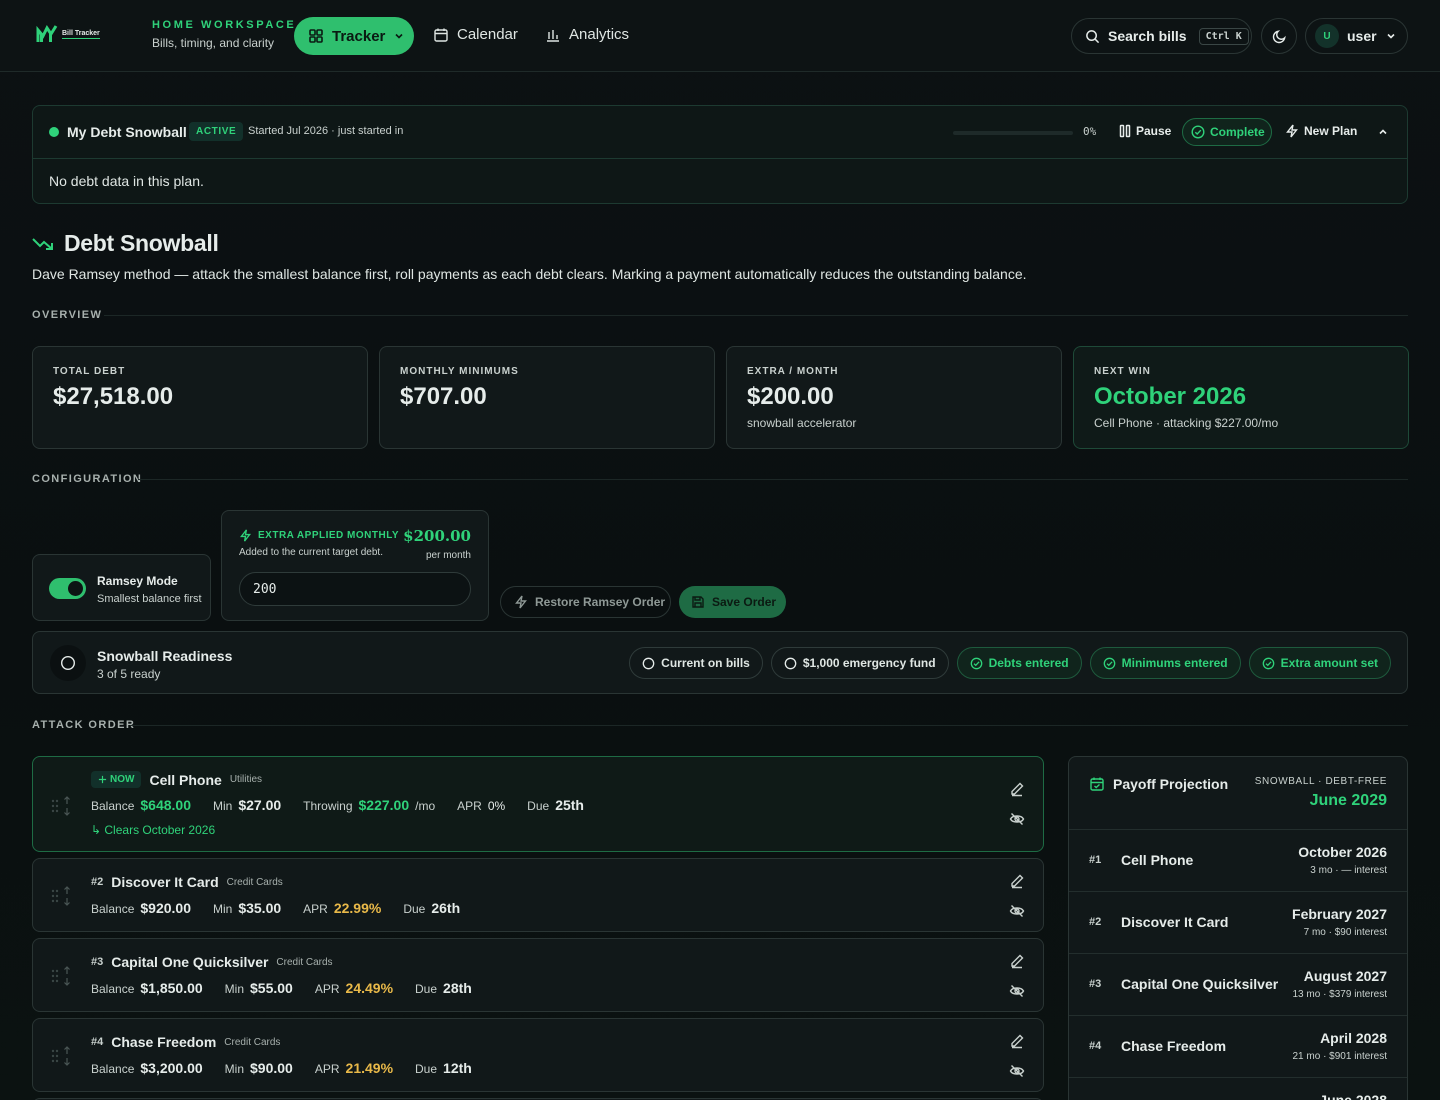 The height and width of the screenshot is (1100, 1440). I want to click on stat-label: NEXT WIN, so click(1122, 371).